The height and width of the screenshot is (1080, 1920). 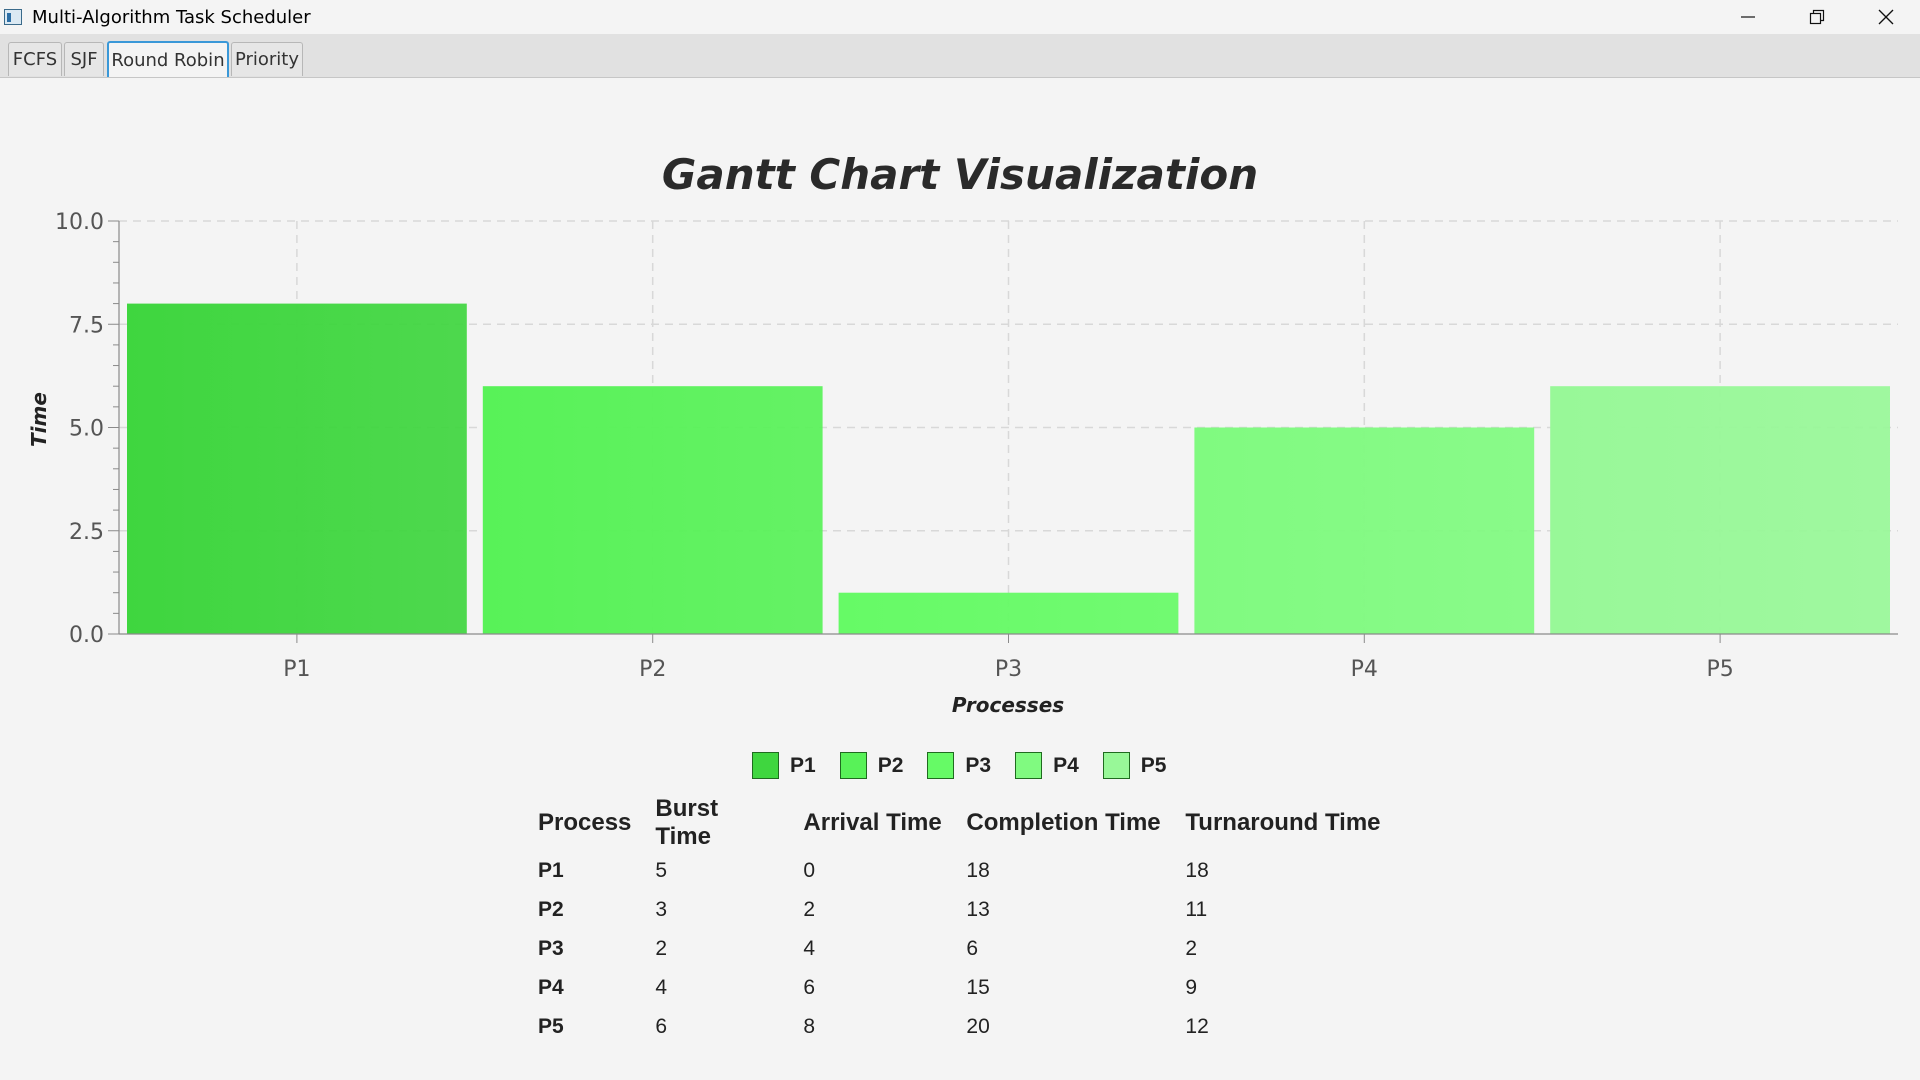 I want to click on bar-p3, so click(x=1008, y=613).